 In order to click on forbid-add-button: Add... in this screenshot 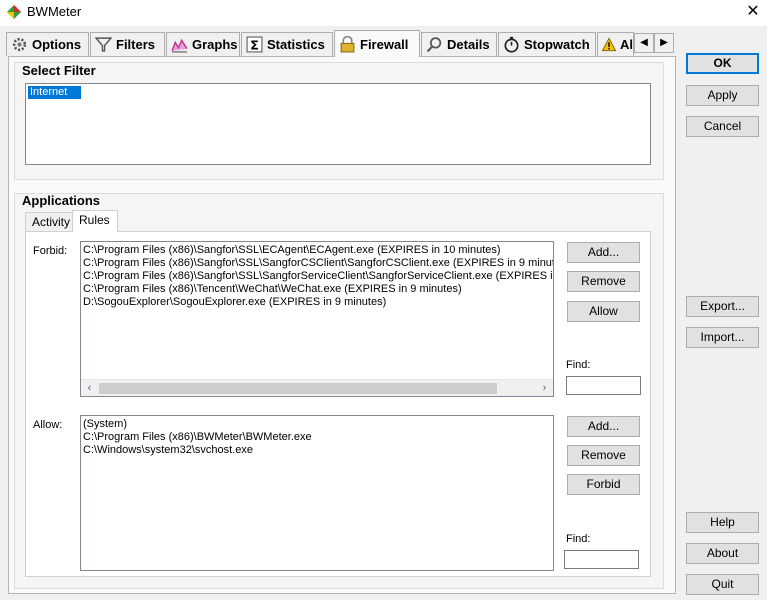, I will do `click(603, 252)`.